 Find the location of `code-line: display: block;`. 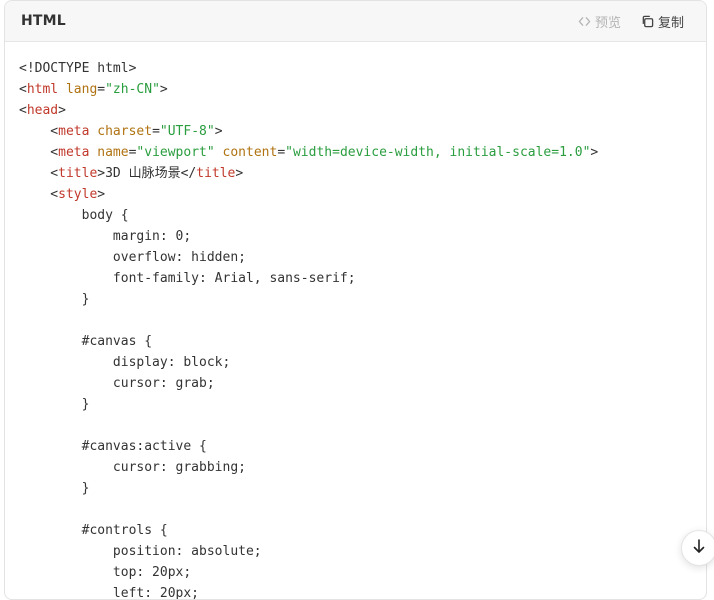

code-line: display: block; is located at coordinates (362, 362).